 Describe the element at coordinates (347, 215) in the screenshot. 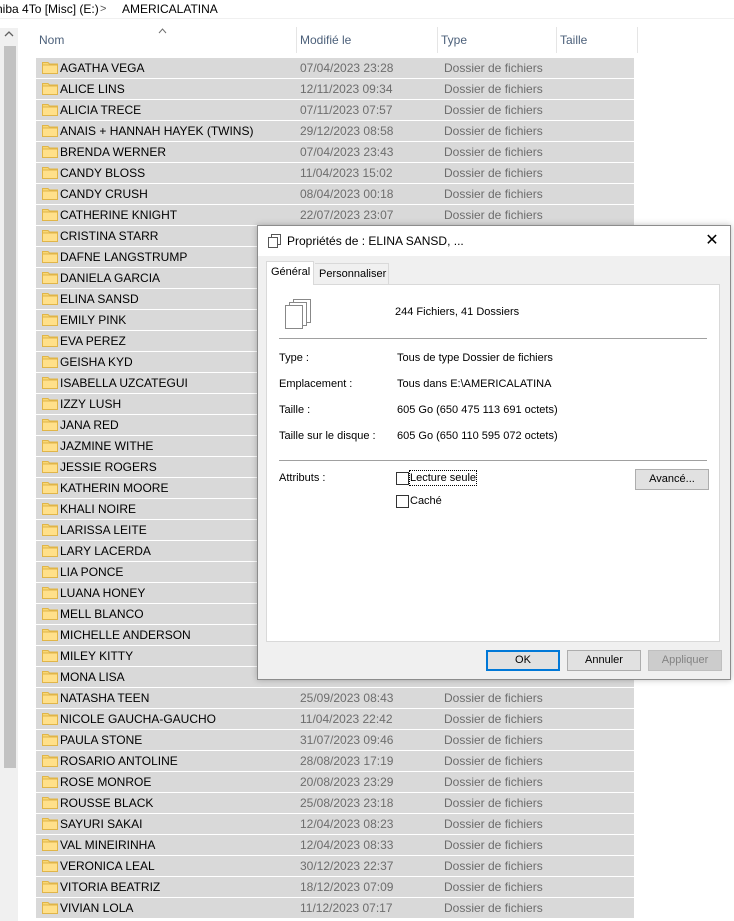

I see `file-modified-date: 22/07/2023 23:07` at that location.